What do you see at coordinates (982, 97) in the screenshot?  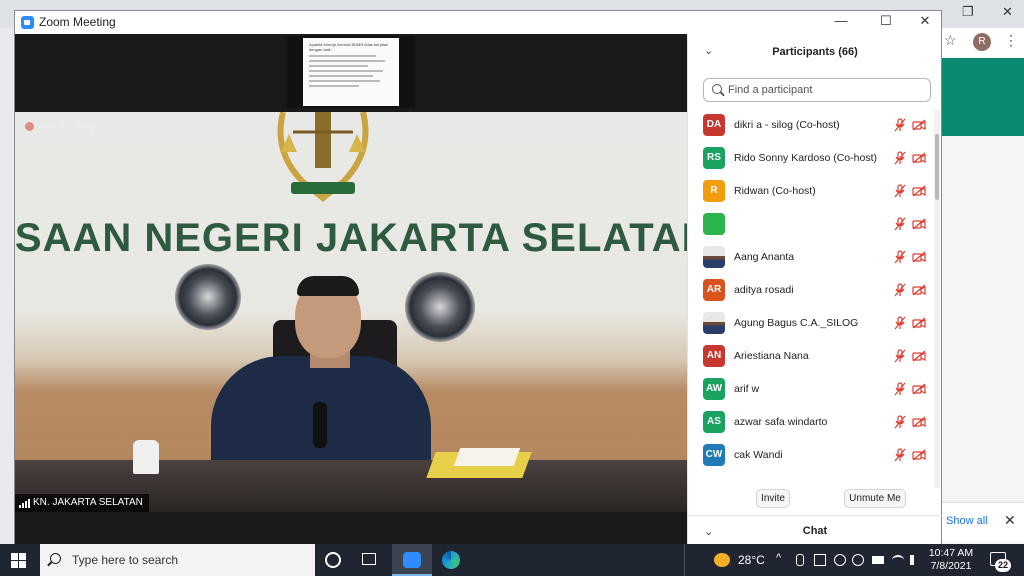 I see `browser-page-header-band` at bounding box center [982, 97].